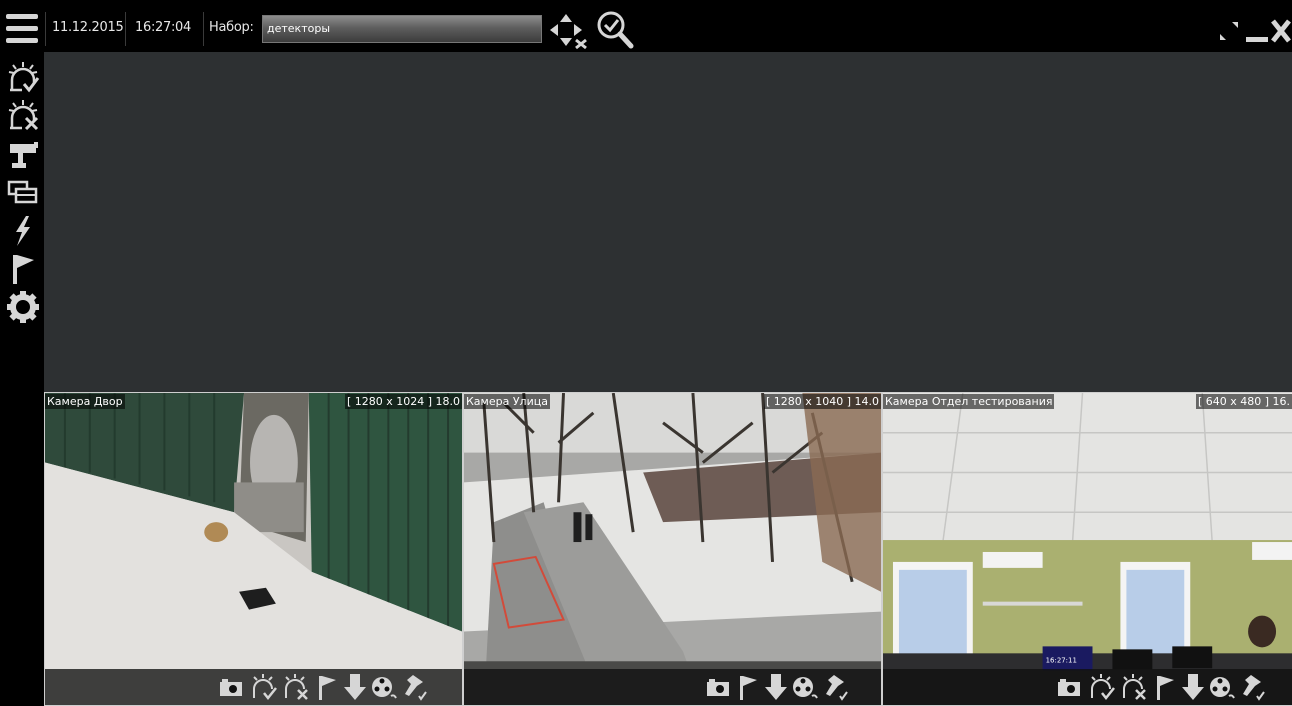 Image resolution: width=1292 pixels, height=706 pixels. What do you see at coordinates (298, 28) in the screenshot?
I see `set-value: детекторы` at bounding box center [298, 28].